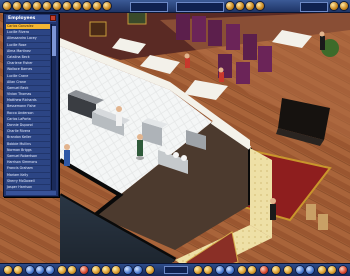  I want to click on money-display, so click(149, 7).